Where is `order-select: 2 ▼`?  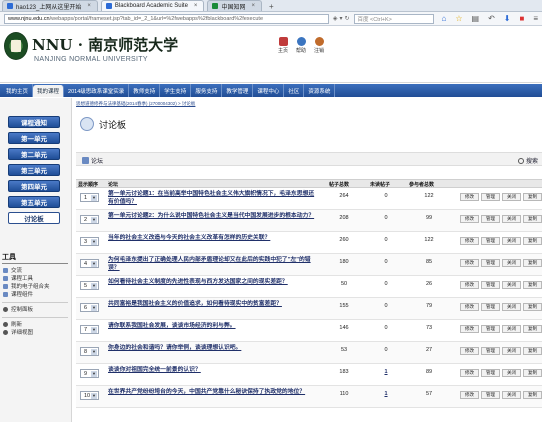 order-select: 2 ▼ is located at coordinates (89, 219).